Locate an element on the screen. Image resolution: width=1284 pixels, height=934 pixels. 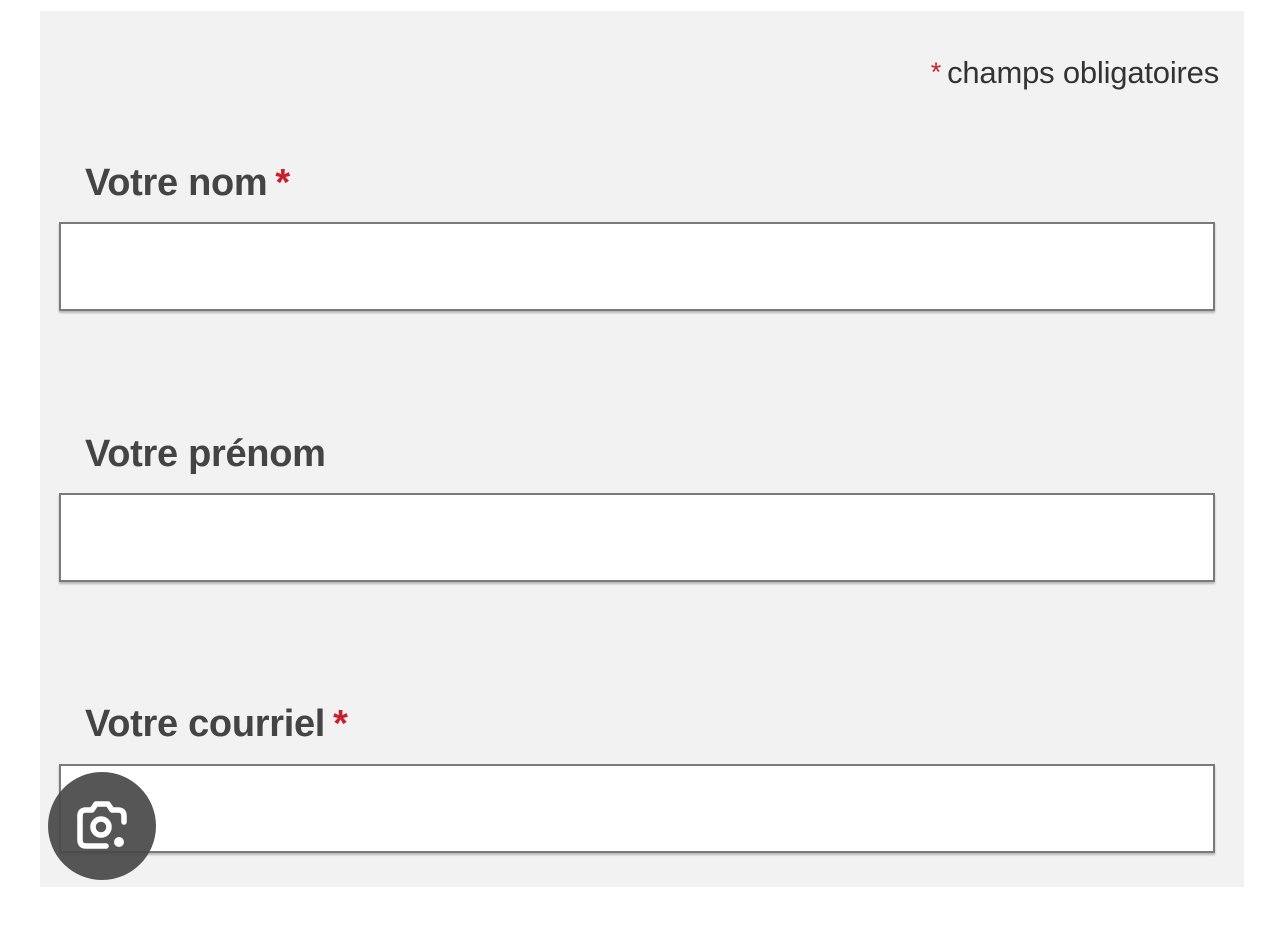
required-fields-note: * champs obligatoires is located at coordinates (1075, 73).